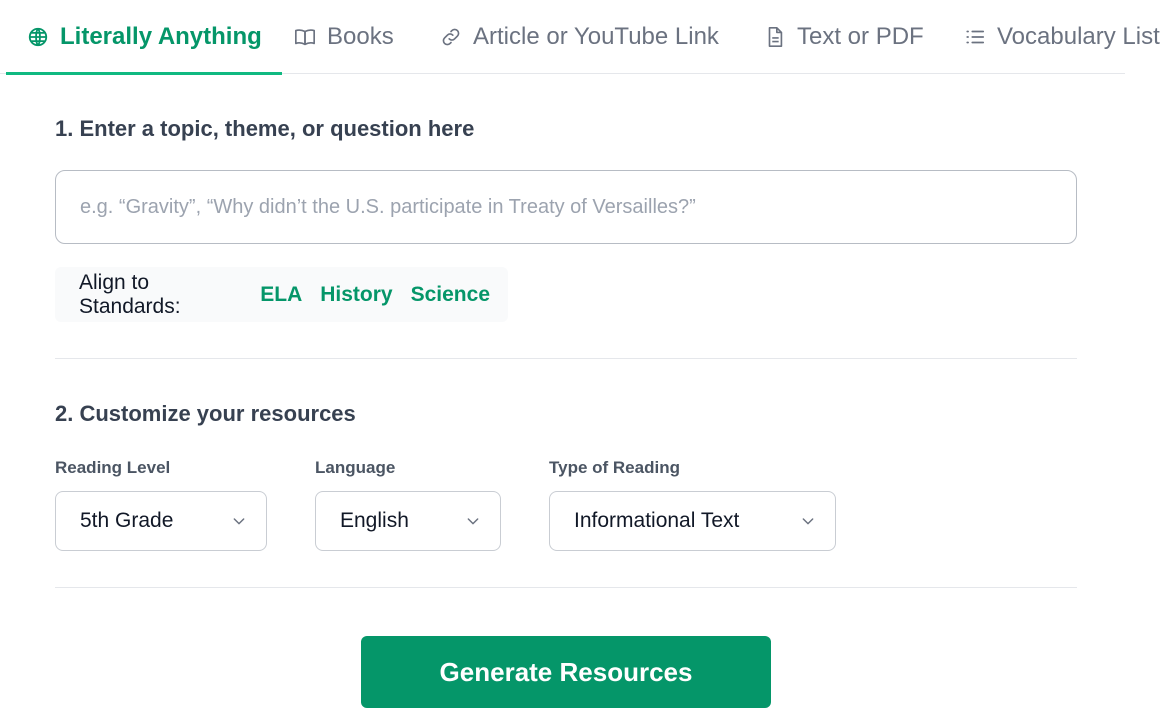  Describe the element at coordinates (356, 295) in the screenshot. I see `standard-history-link: History` at that location.